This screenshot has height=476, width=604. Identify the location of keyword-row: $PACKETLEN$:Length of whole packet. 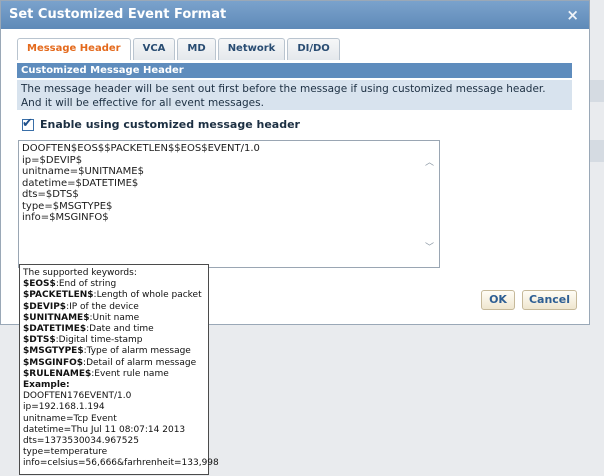
(114, 295).